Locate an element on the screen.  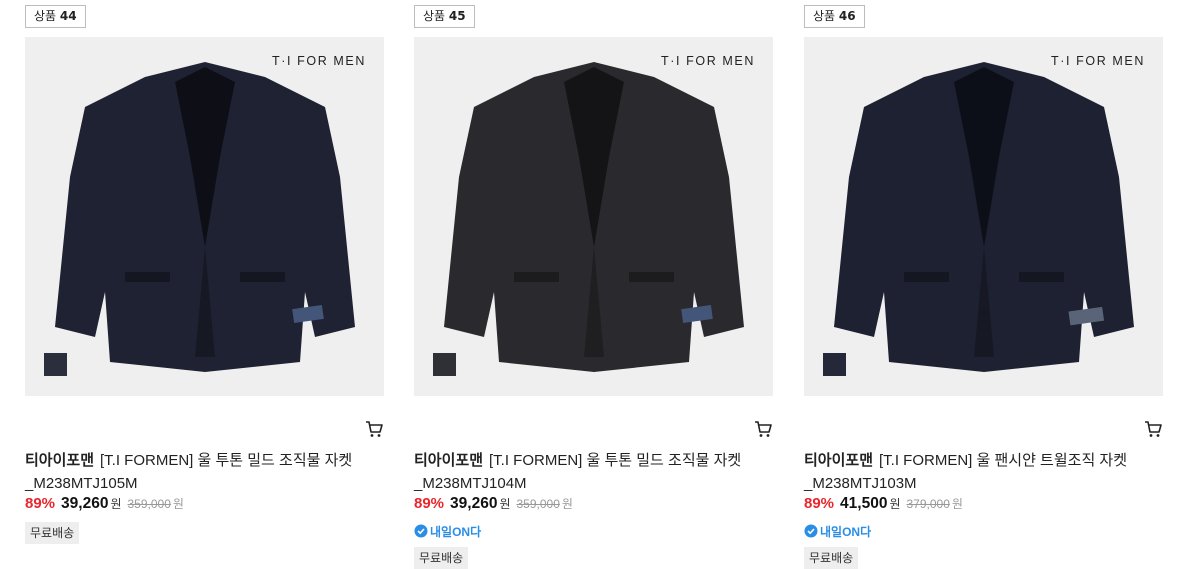
product-number-badge: 상품 45 is located at coordinates (444, 16).